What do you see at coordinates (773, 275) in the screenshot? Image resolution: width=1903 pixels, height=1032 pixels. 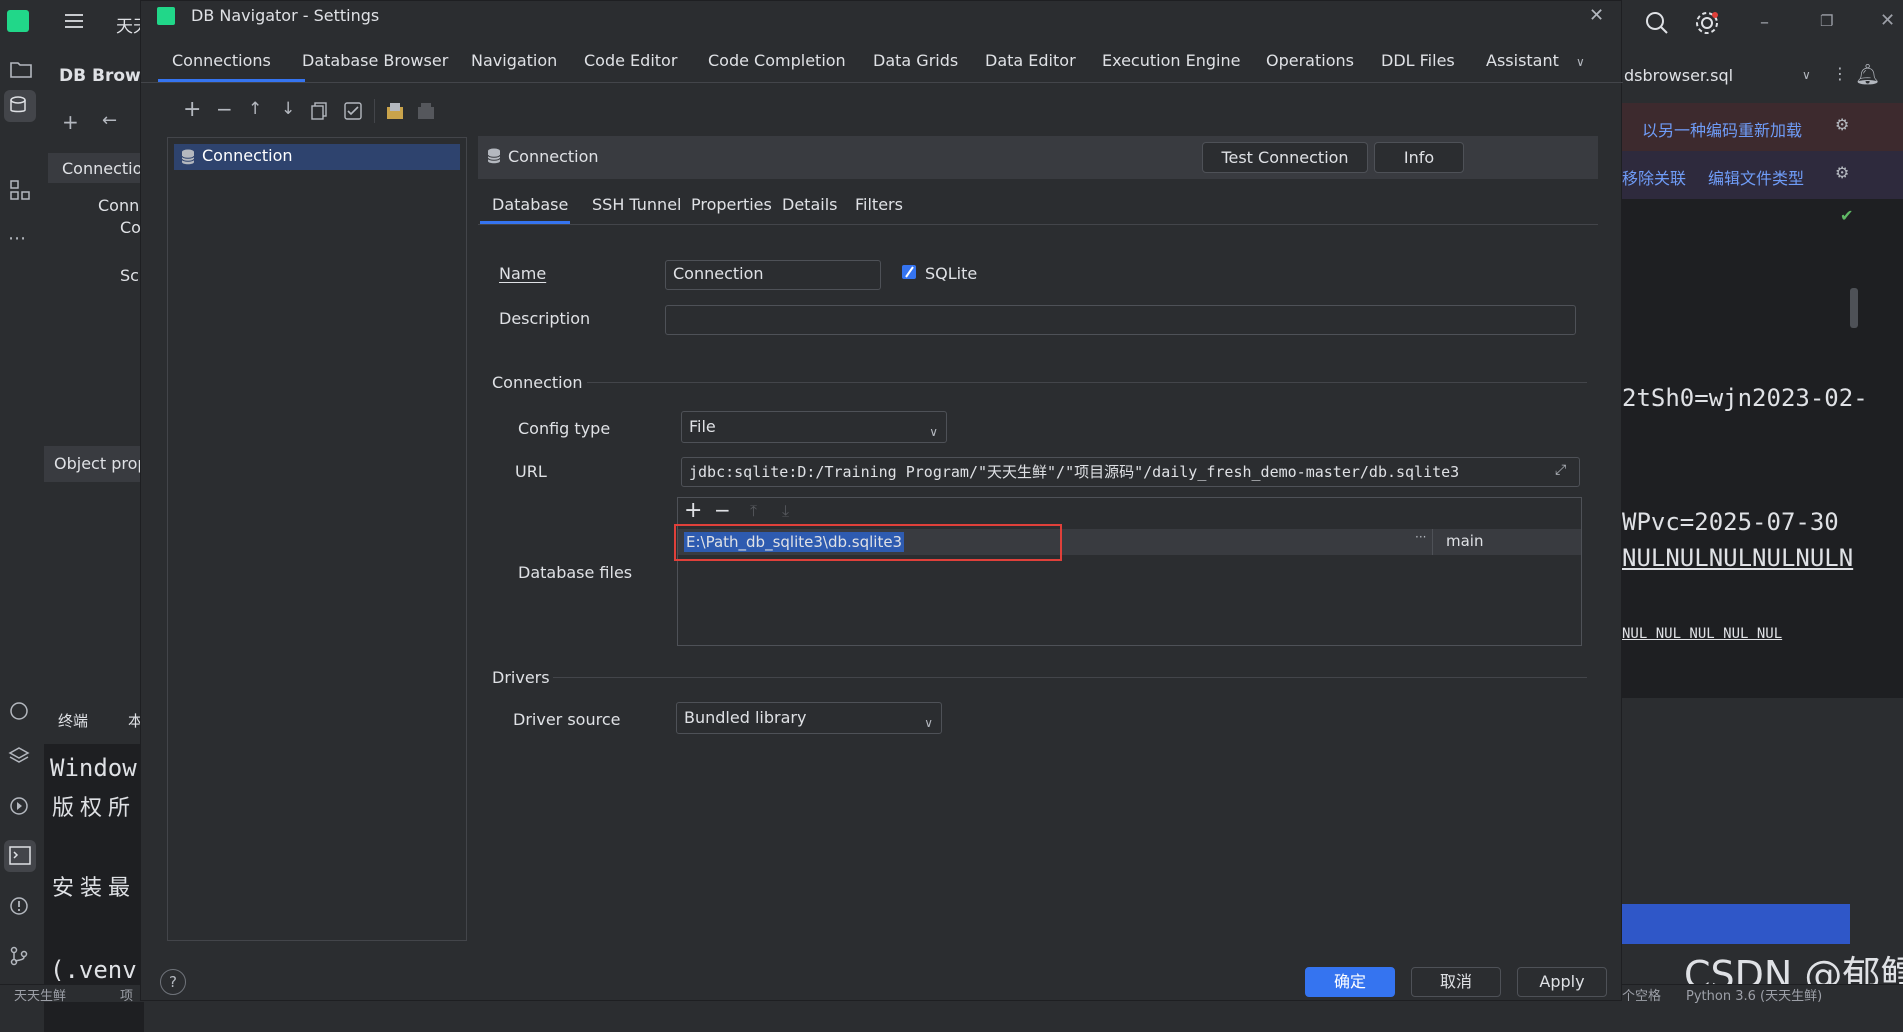 I see `name-input: Connection` at bounding box center [773, 275].